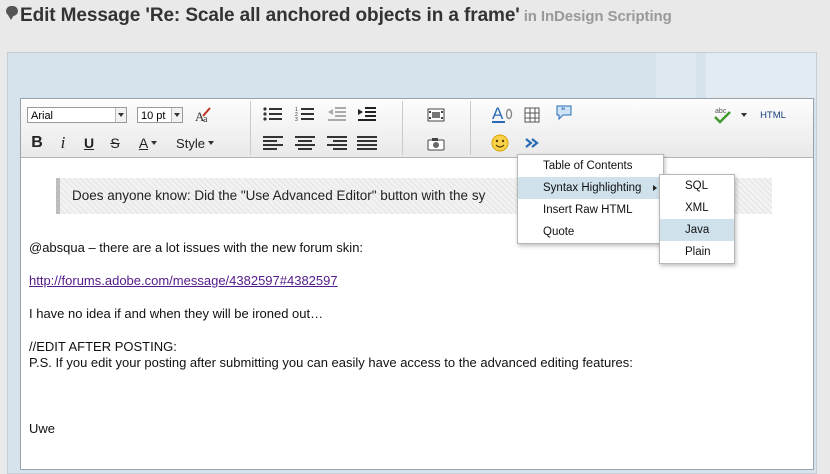  What do you see at coordinates (676, 75) in the screenshot?
I see `panel-highlight` at bounding box center [676, 75].